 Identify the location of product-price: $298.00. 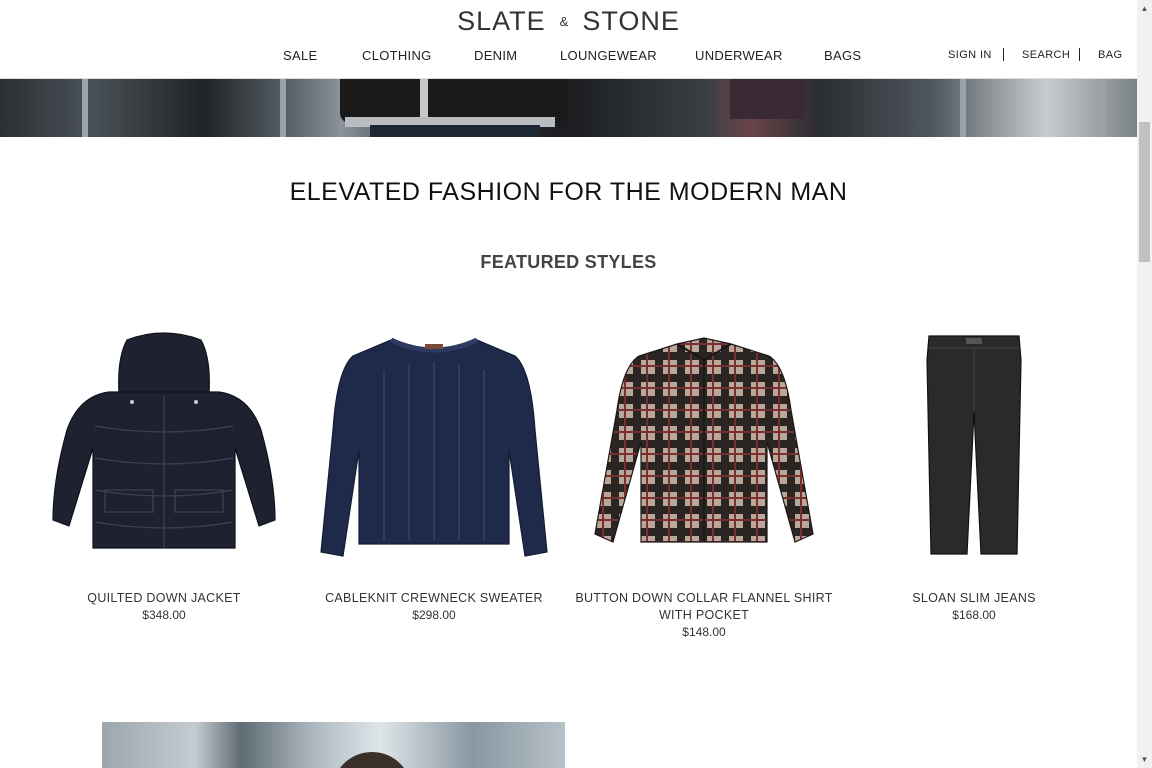
(434, 615).